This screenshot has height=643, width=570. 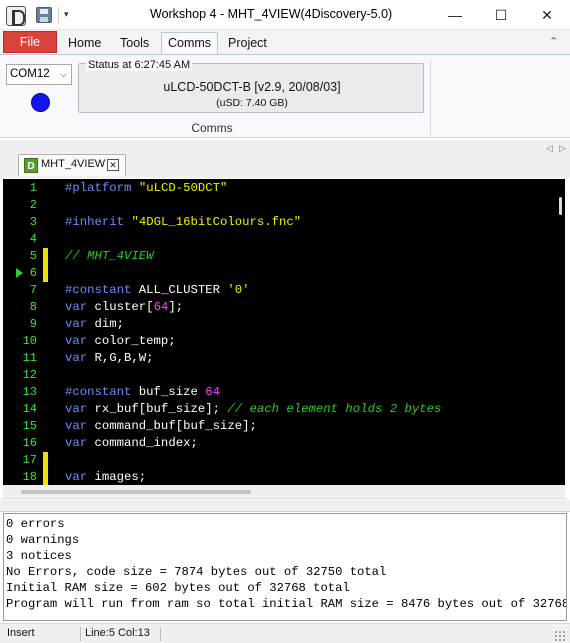 What do you see at coordinates (84, 44) in the screenshot?
I see `tab-home: Home` at bounding box center [84, 44].